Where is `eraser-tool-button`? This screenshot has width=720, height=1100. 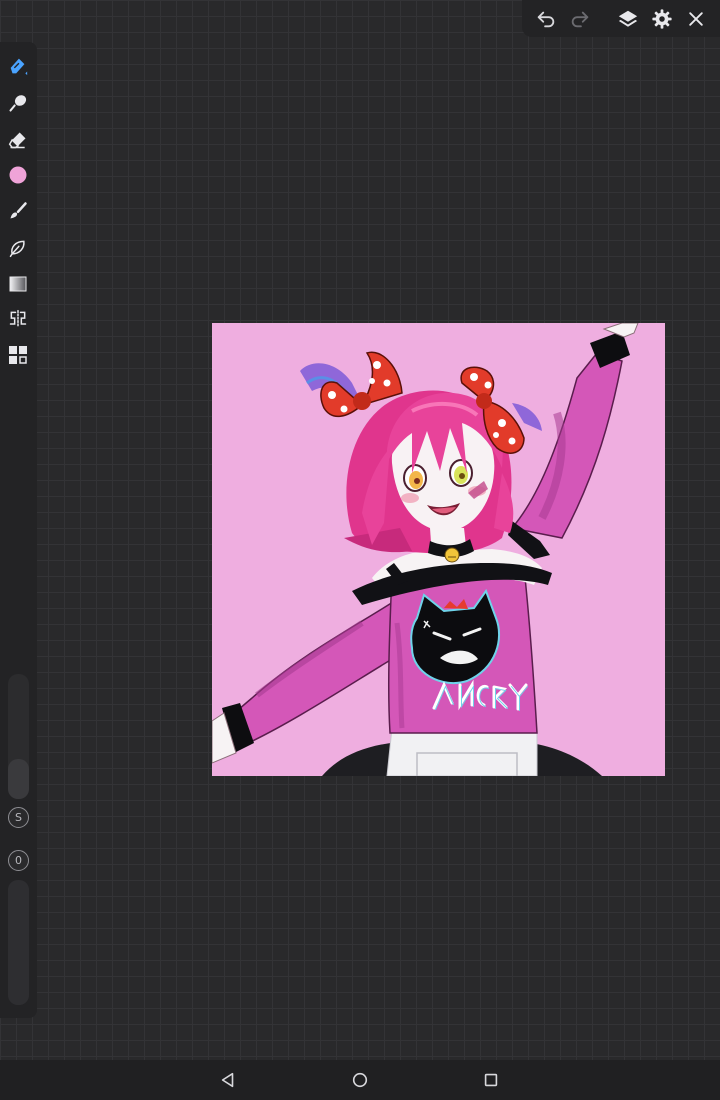
eraser-tool-button is located at coordinates (18, 140).